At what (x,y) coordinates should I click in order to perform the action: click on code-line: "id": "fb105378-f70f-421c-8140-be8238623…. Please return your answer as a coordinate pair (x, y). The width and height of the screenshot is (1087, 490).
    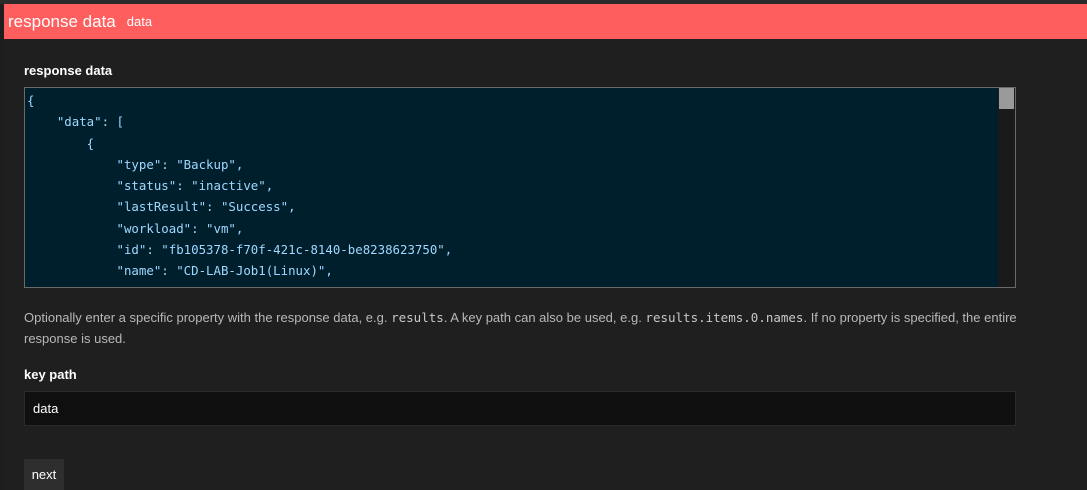
    Looking at the image, I should click on (284, 250).